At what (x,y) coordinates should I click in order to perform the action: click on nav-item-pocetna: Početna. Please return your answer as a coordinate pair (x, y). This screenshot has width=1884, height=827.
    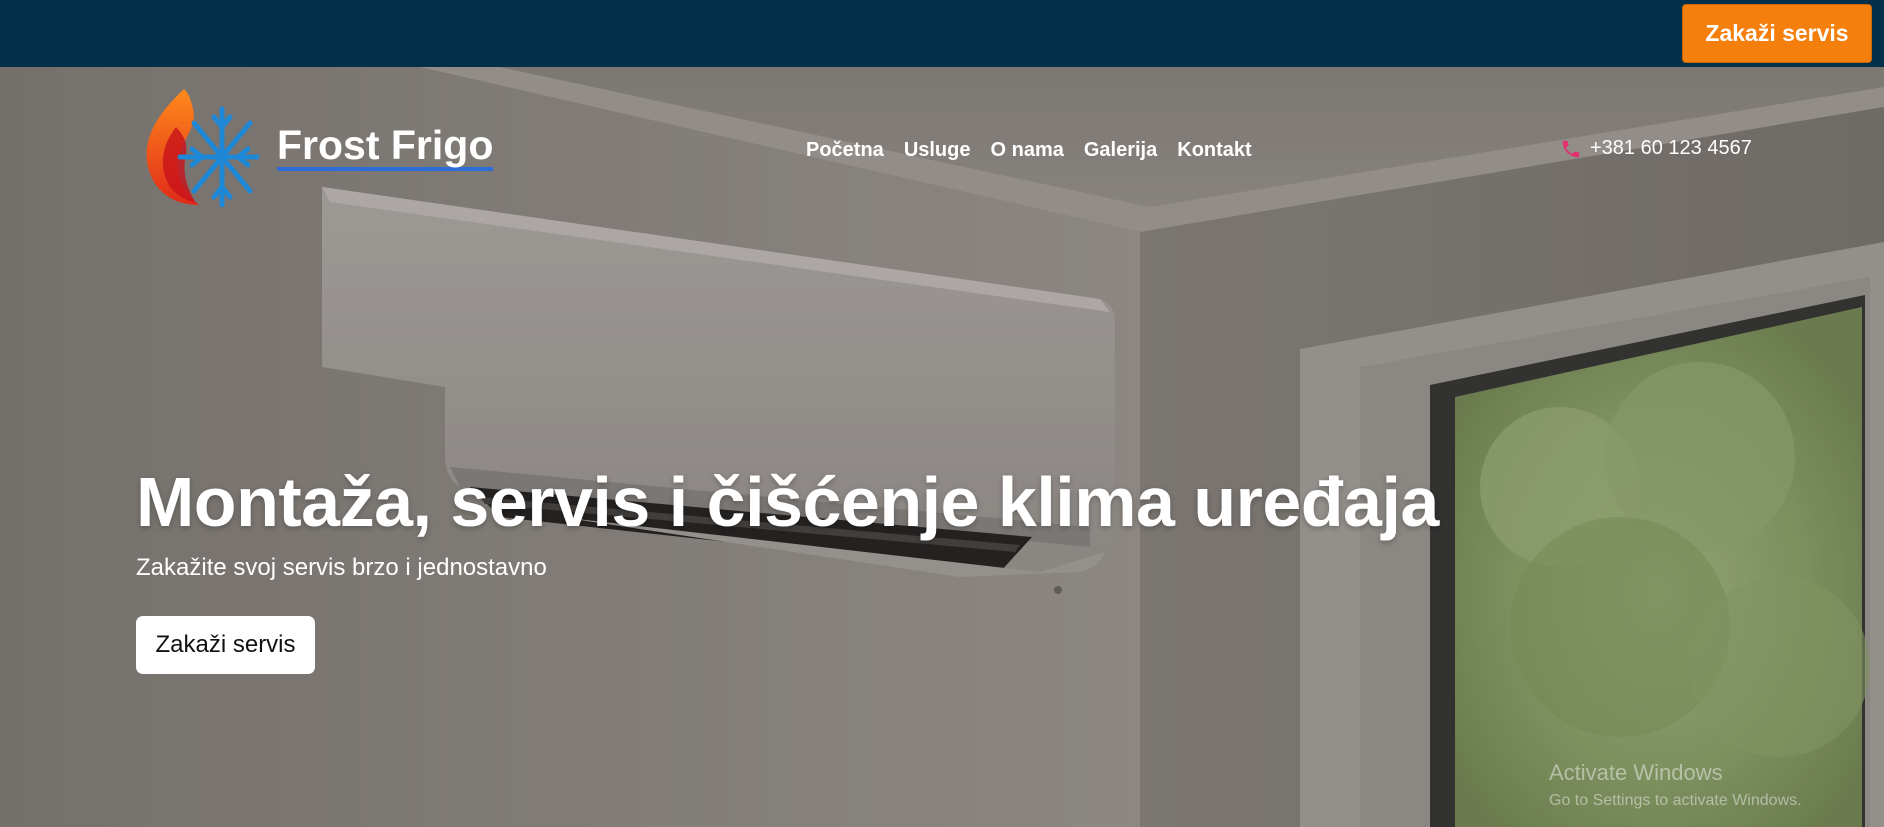
    Looking at the image, I should click on (845, 150).